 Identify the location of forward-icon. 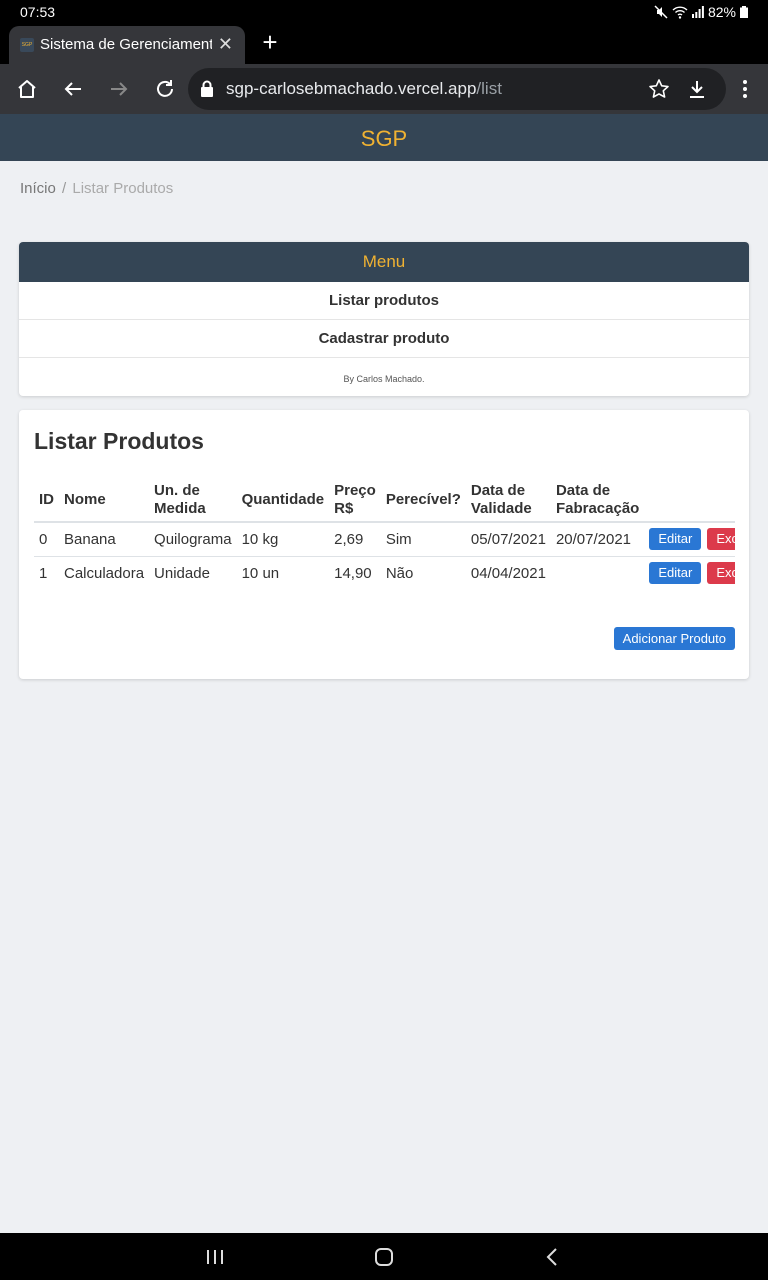
(119, 89).